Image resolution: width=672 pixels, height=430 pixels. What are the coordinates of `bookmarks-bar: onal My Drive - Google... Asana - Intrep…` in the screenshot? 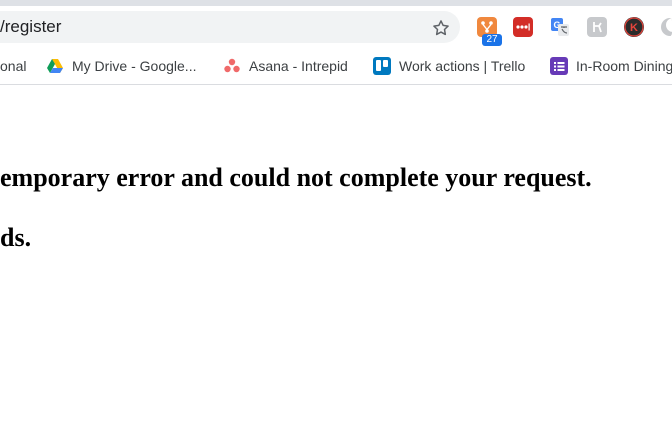 It's located at (336, 66).